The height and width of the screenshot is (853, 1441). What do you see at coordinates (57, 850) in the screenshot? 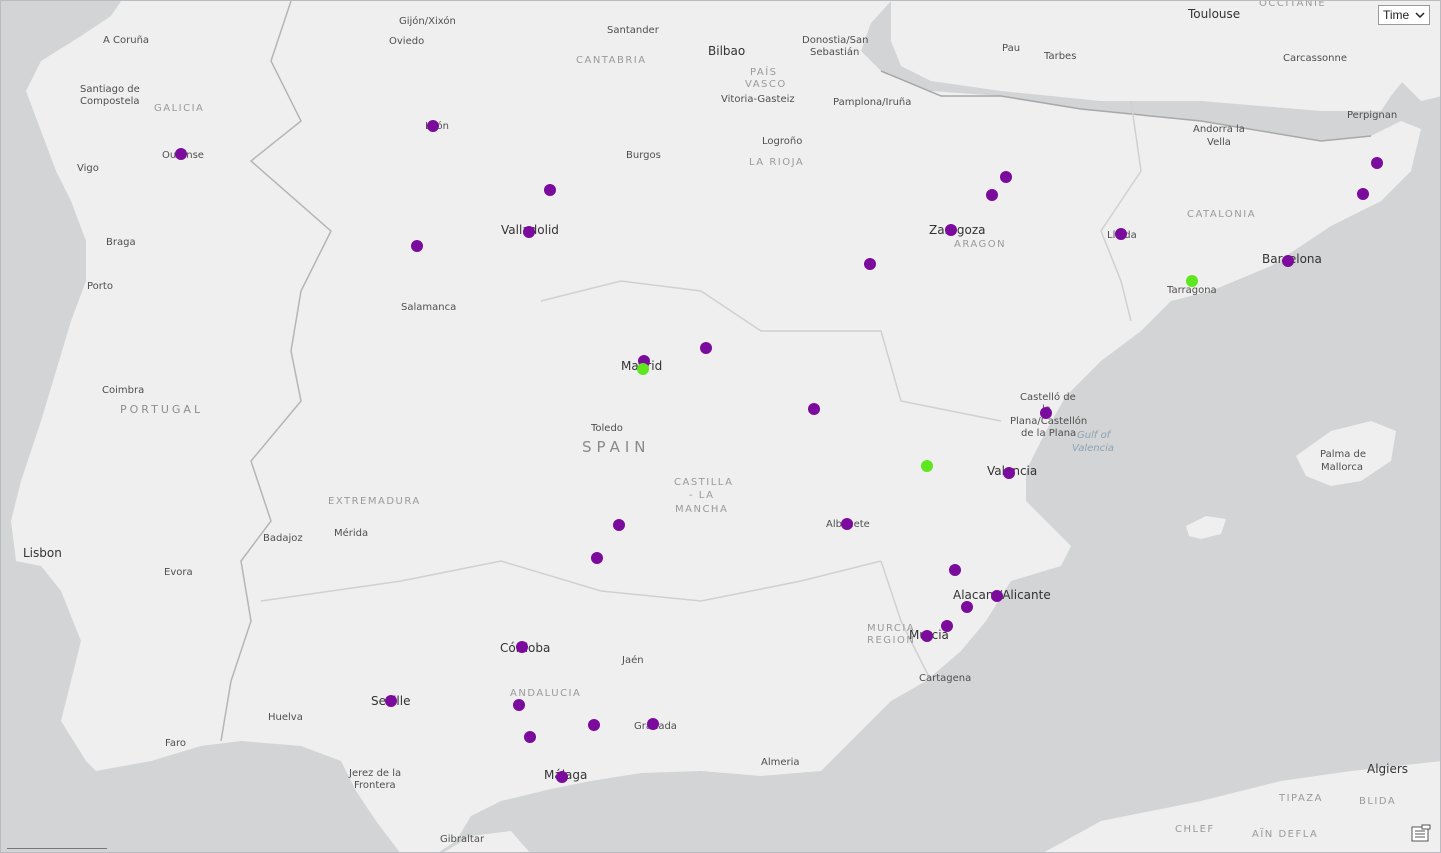
I see `scale-bar` at bounding box center [57, 850].